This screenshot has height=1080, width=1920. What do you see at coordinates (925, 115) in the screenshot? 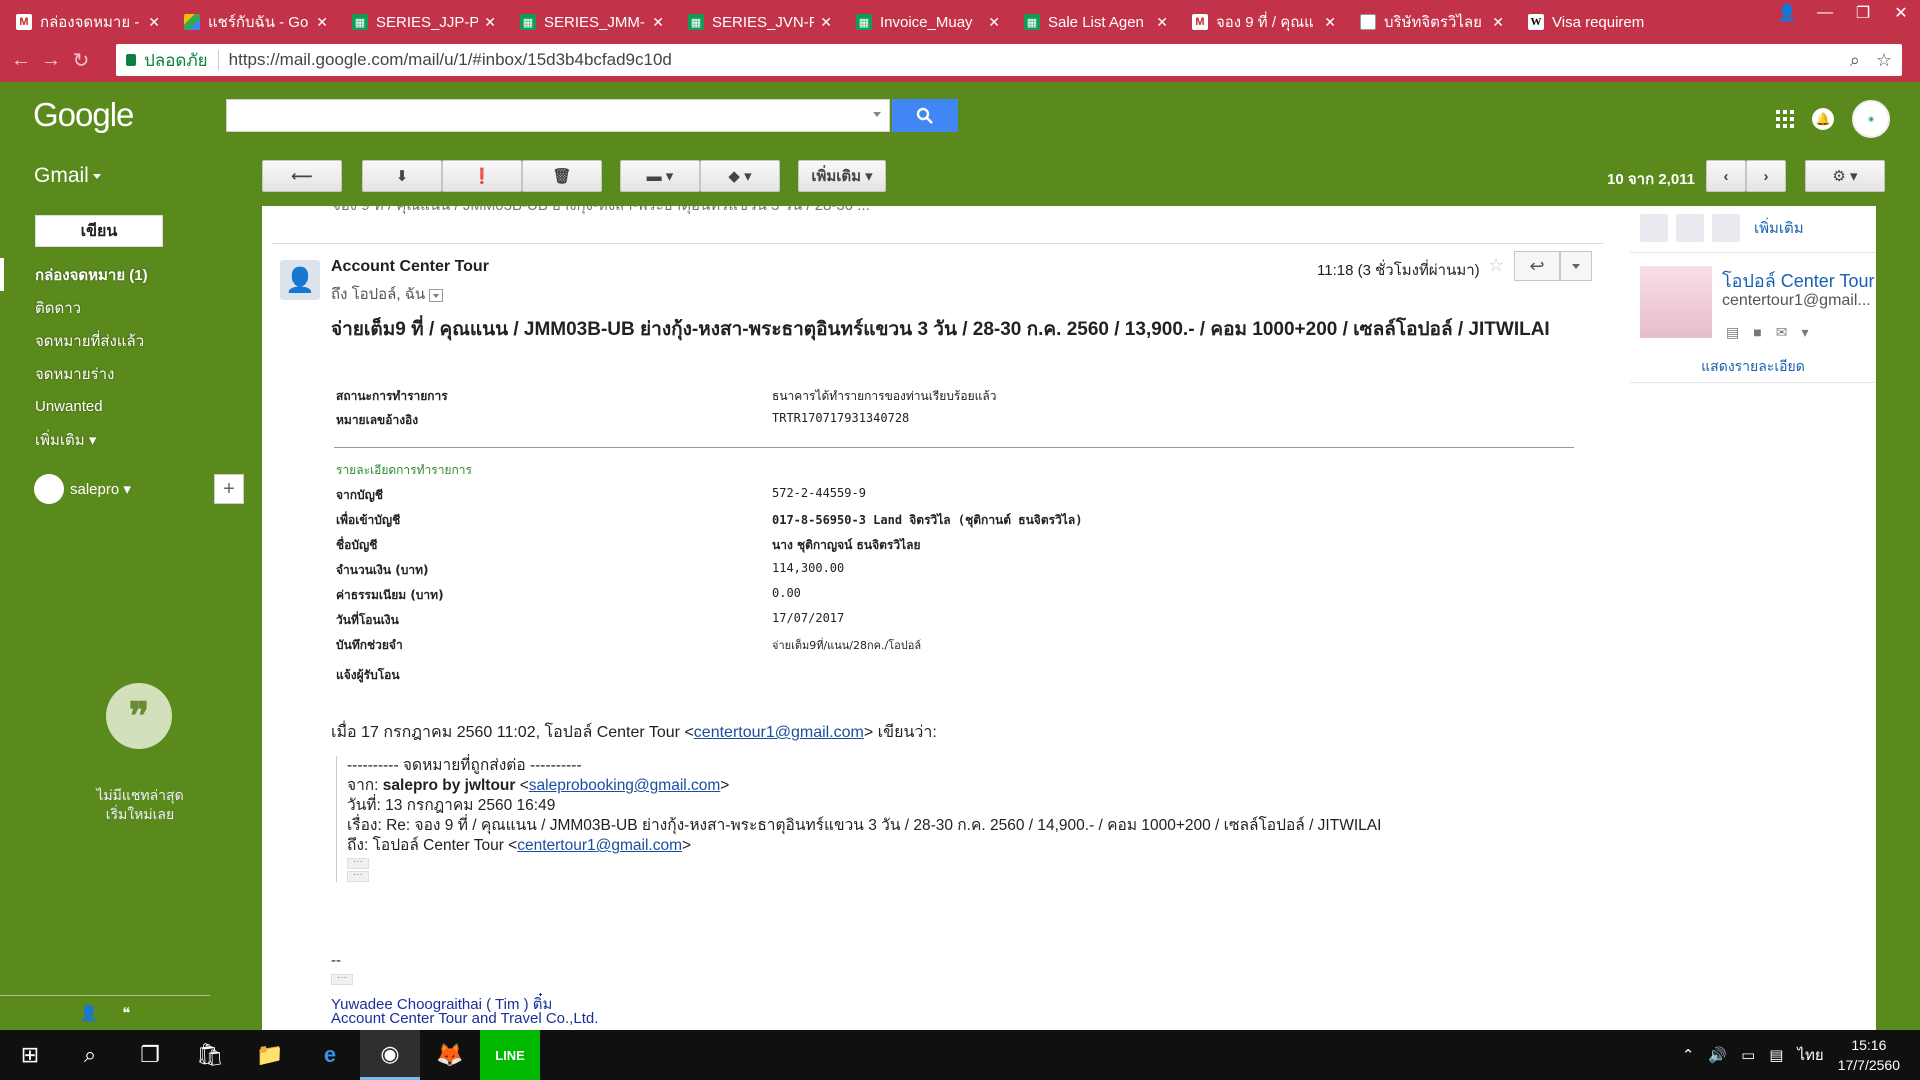
I see `search-button` at bounding box center [925, 115].